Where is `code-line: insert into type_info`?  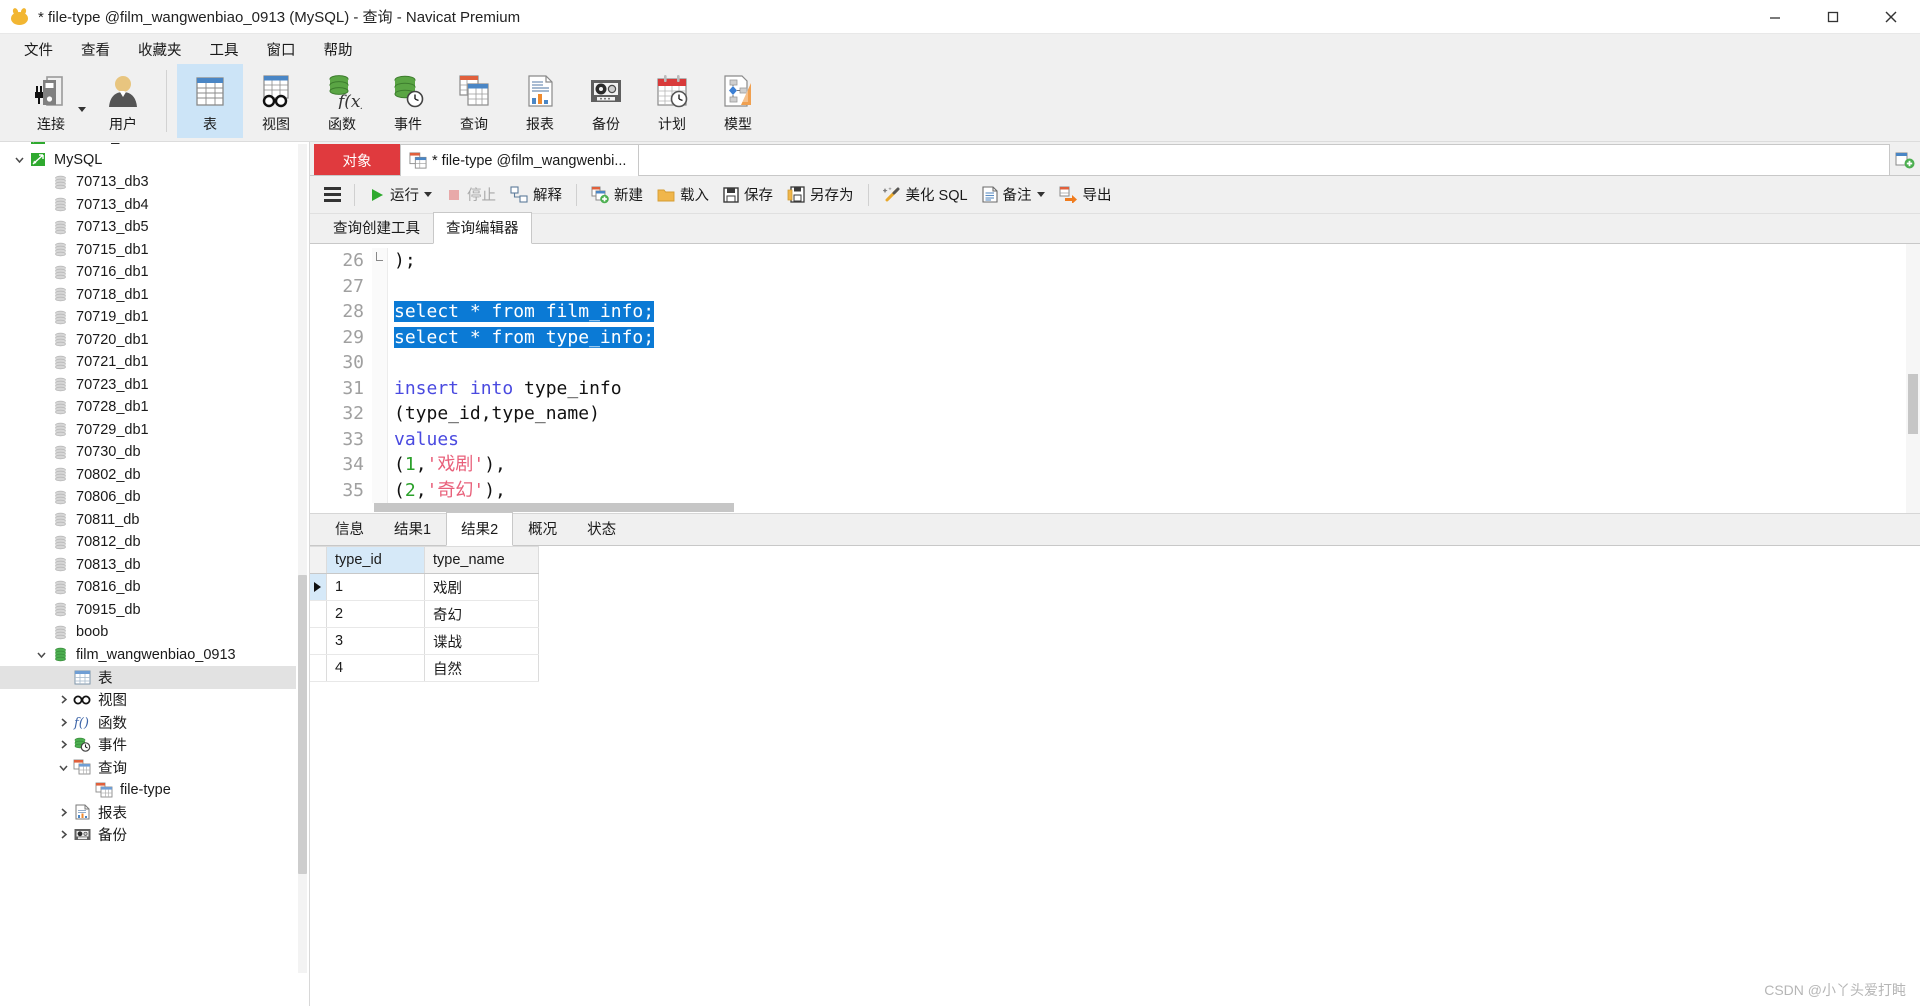
code-line: insert into type_info is located at coordinates (1157, 389).